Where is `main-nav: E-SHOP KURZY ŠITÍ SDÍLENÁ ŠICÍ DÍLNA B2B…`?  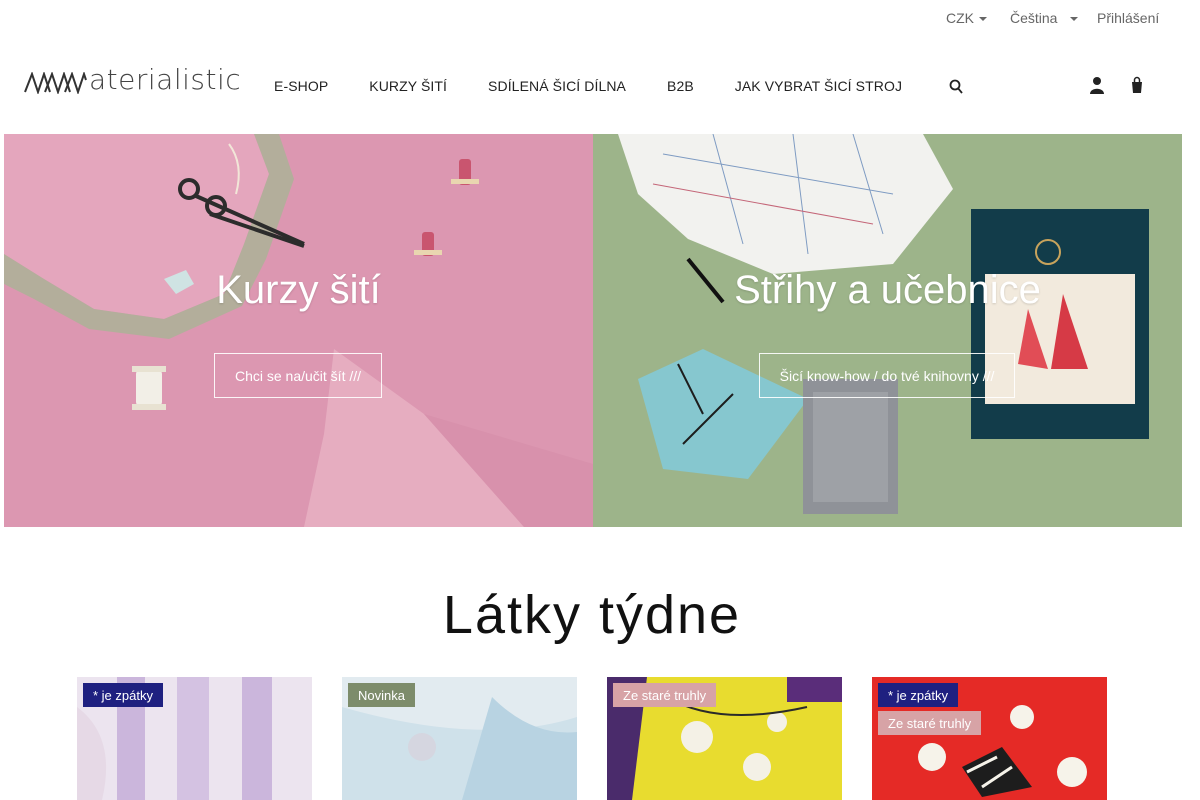
main-nav: E-SHOP KURZY ŠITÍ SDÍLENÁ ŠICÍ DÍLNA B2B… is located at coordinates (588, 86).